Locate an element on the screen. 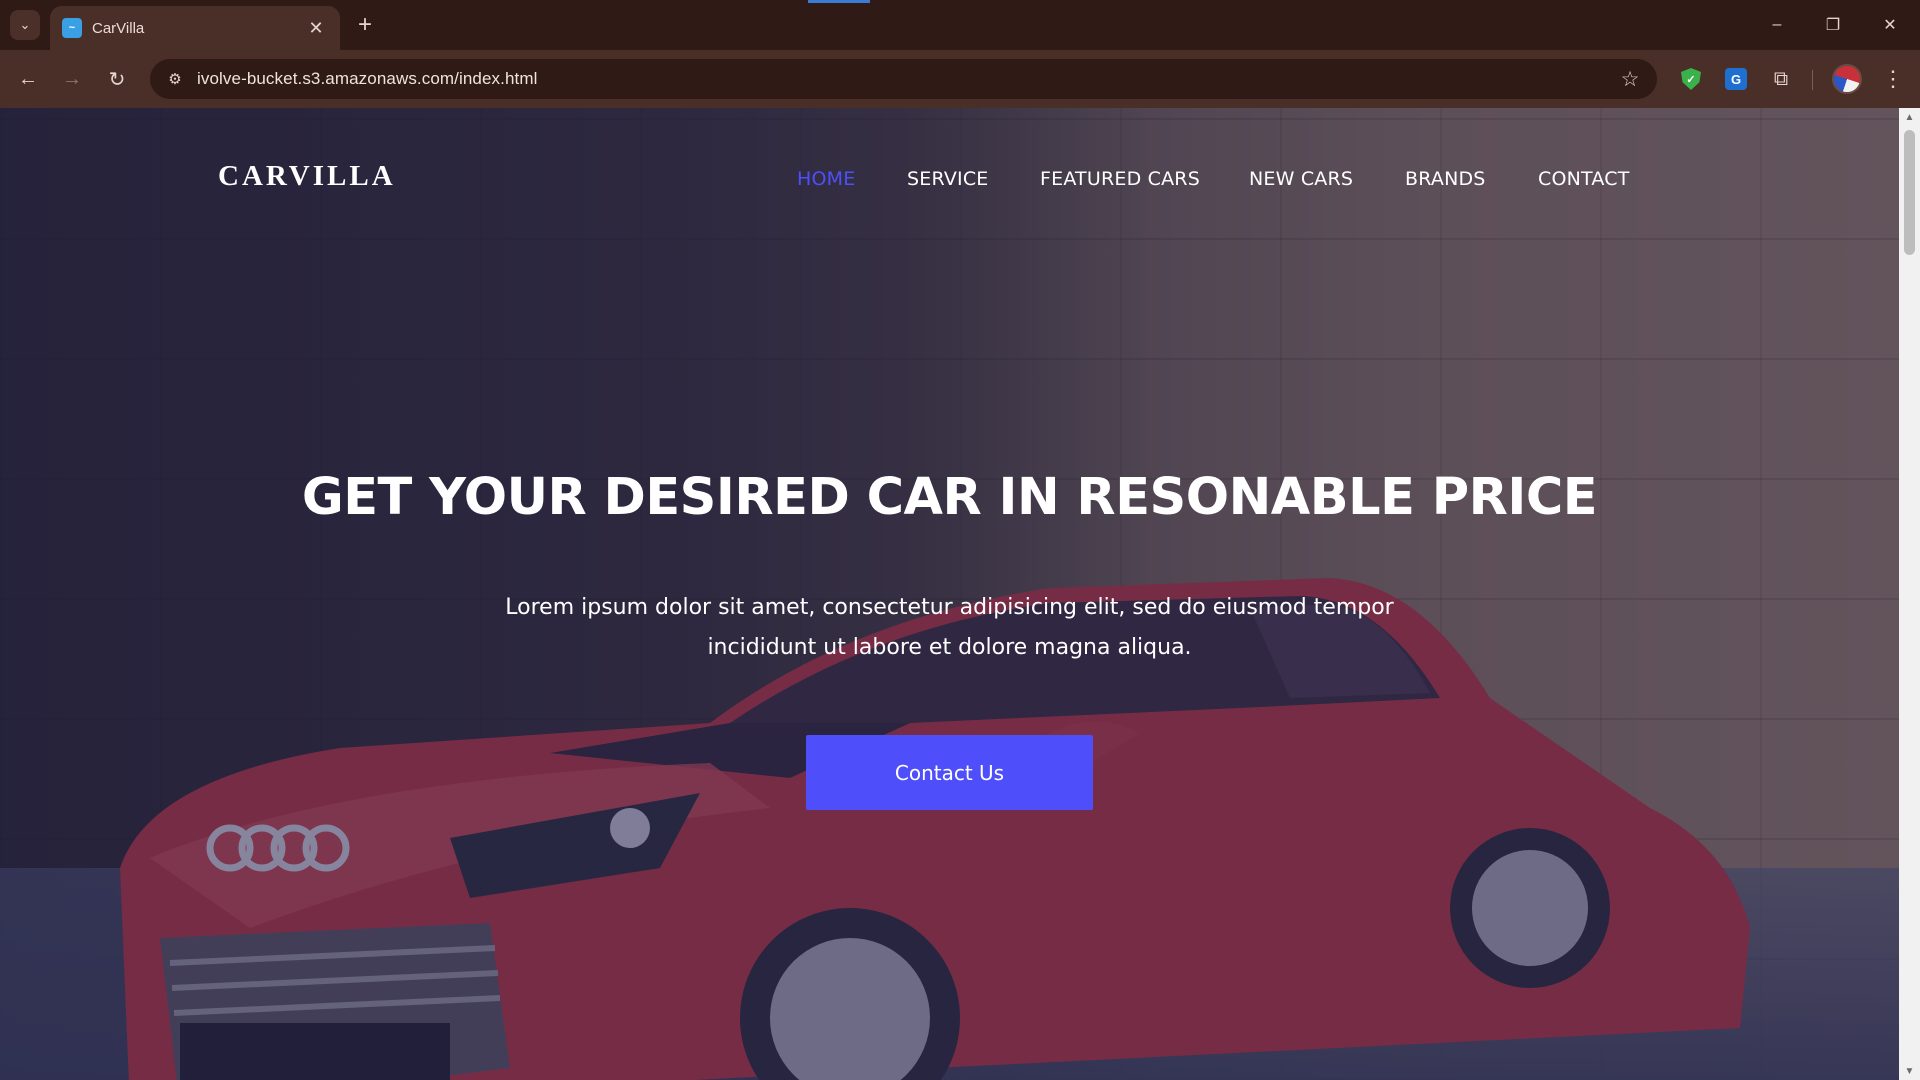 The height and width of the screenshot is (1080, 1920). nav-service-link: SERVICE is located at coordinates (948, 179).